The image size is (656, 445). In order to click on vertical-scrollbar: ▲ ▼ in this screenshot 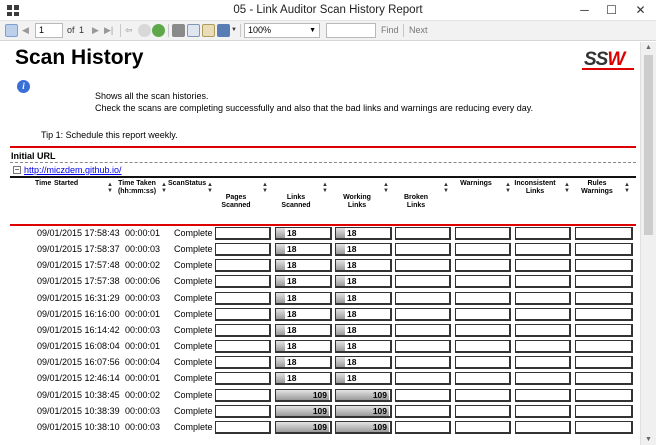, I will do `click(648, 243)`.